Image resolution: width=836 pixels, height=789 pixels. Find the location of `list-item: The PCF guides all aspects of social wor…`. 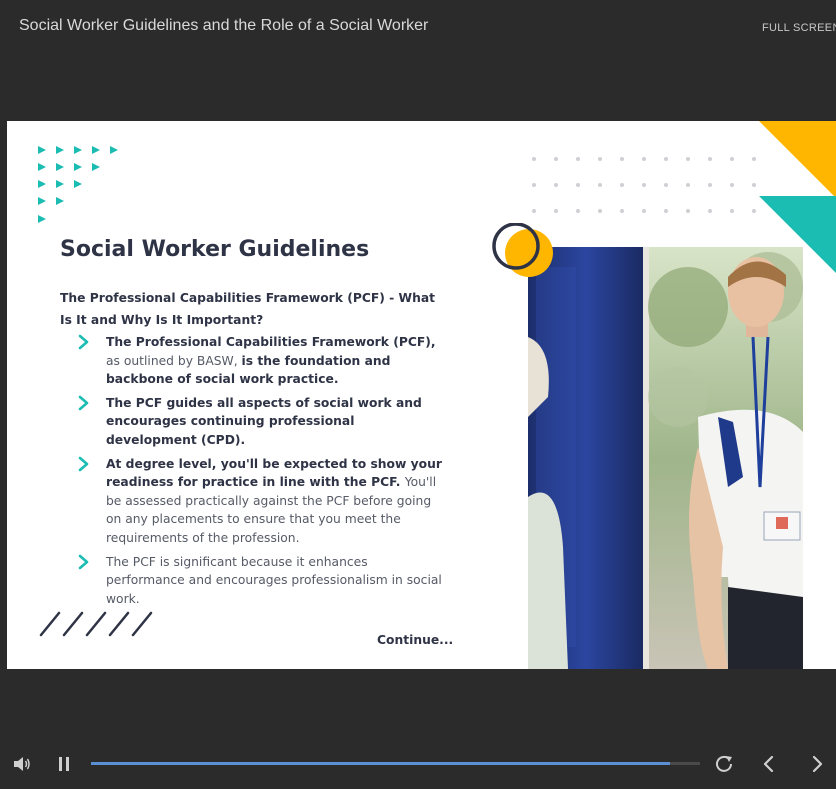

list-item: The PCF guides all aspects of social wor… is located at coordinates (262, 422).